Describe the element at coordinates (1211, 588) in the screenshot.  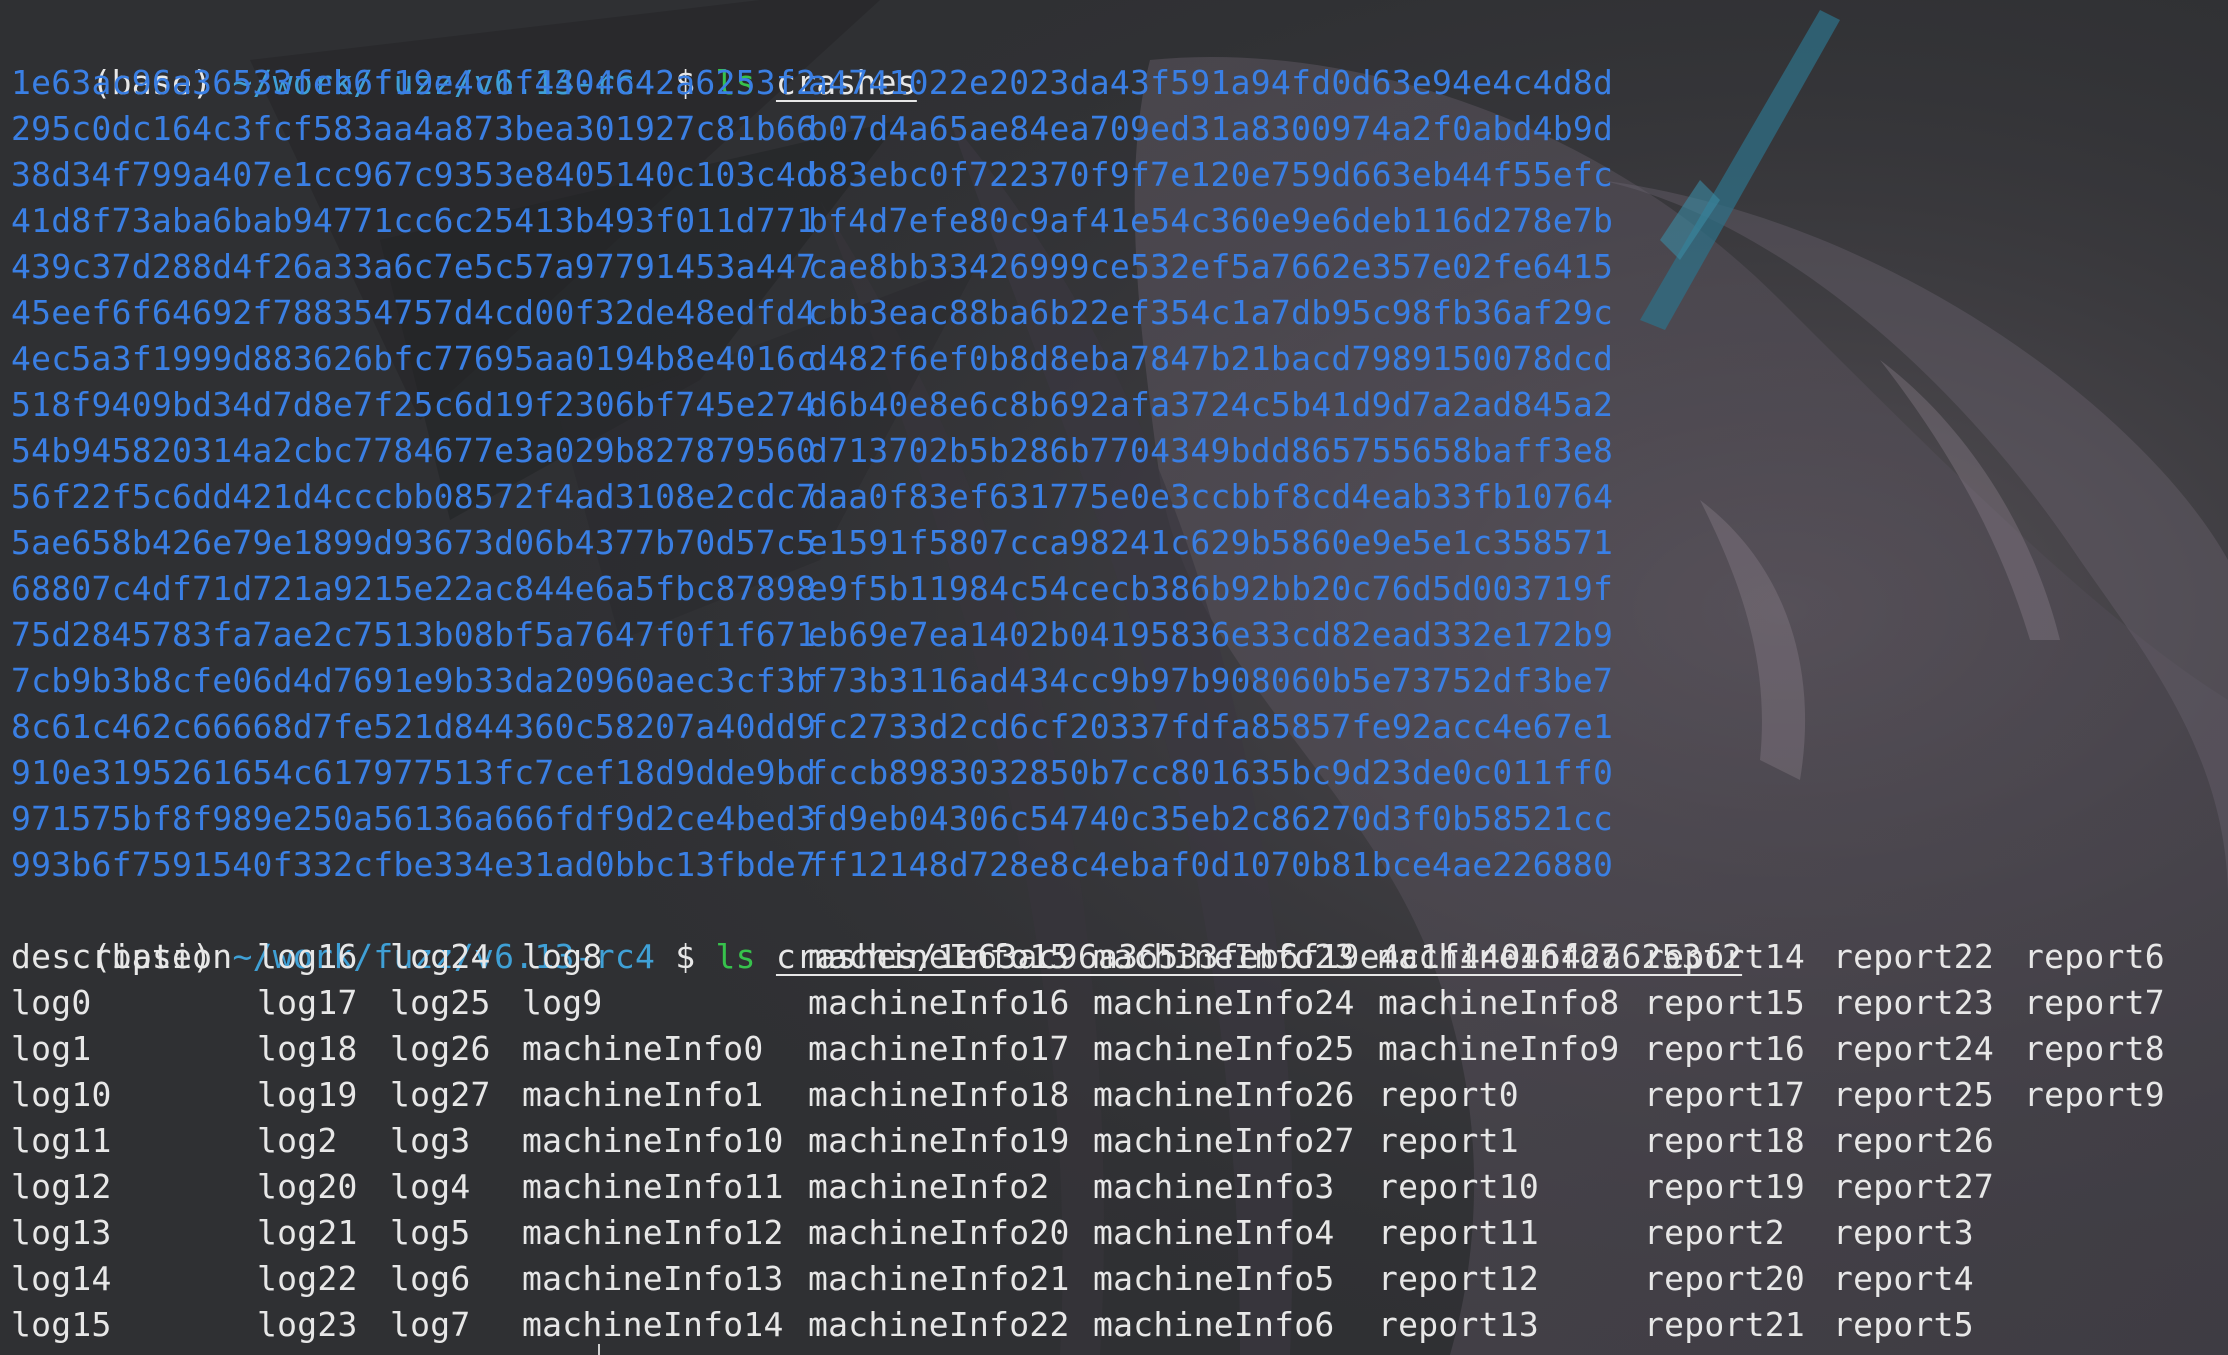
I see `crash-hash-entry: e9f5b11984c54cecb386b92bb20c76d5d003719f` at that location.